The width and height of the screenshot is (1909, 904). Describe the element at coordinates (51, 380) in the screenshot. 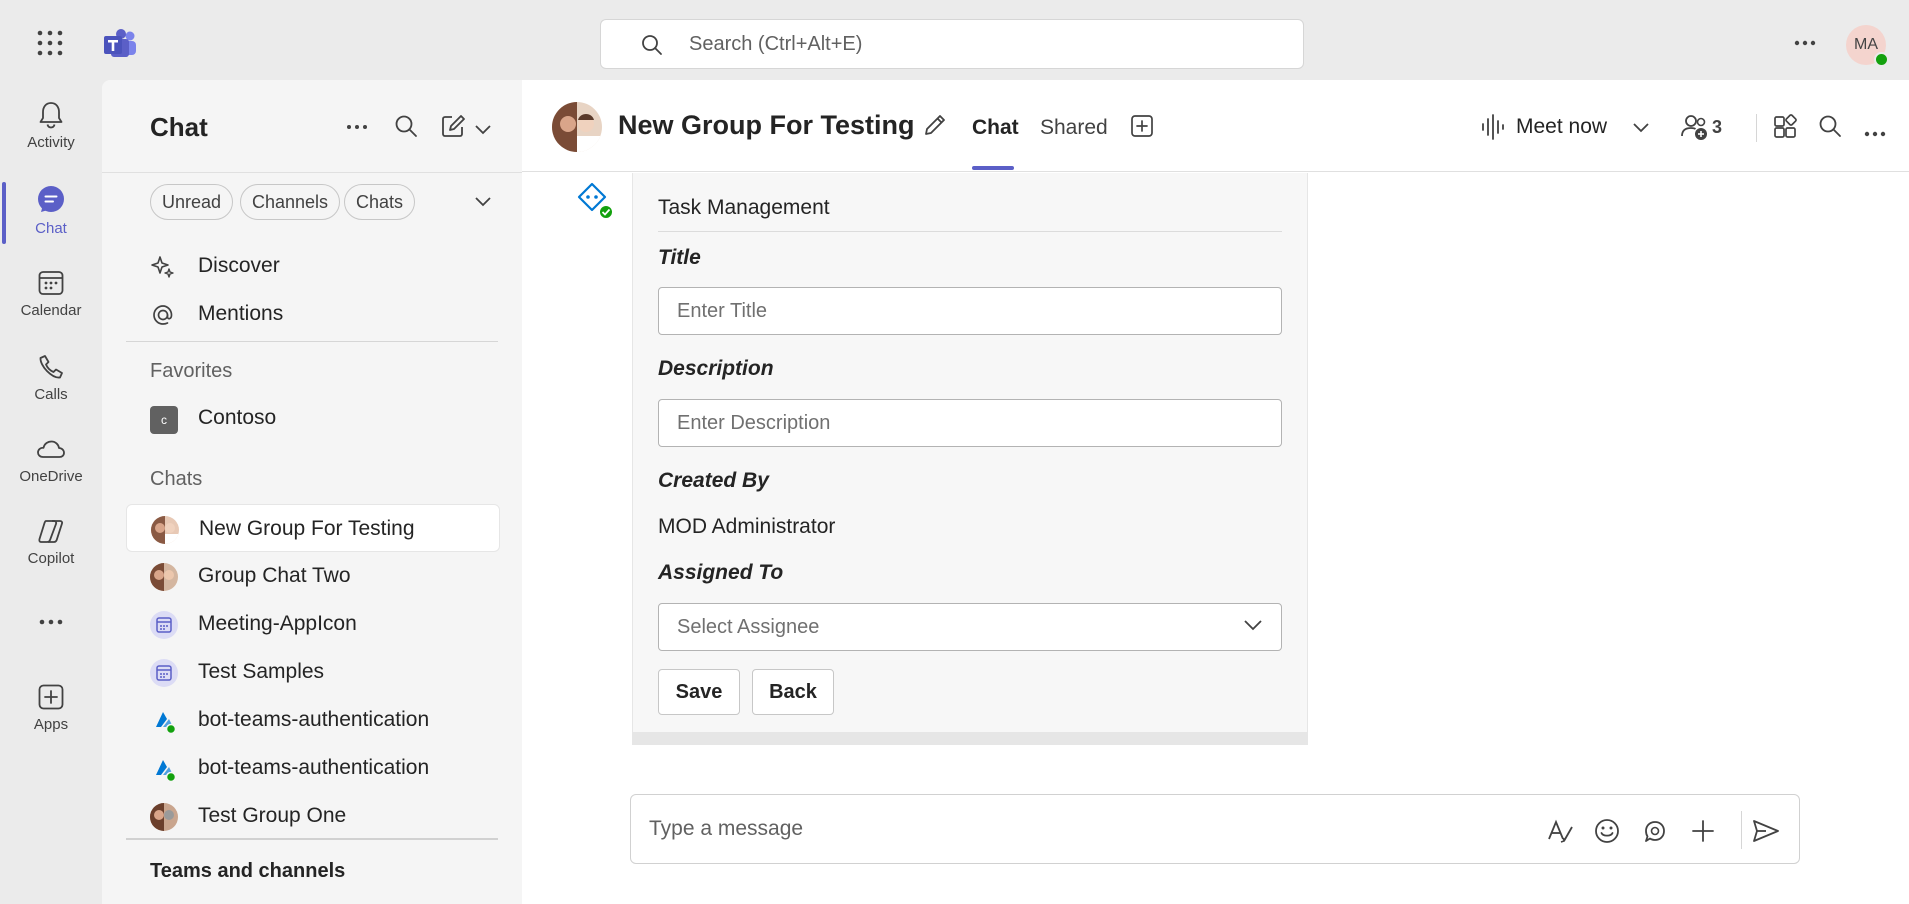

I see `rail-item-calls: Calls` at that location.